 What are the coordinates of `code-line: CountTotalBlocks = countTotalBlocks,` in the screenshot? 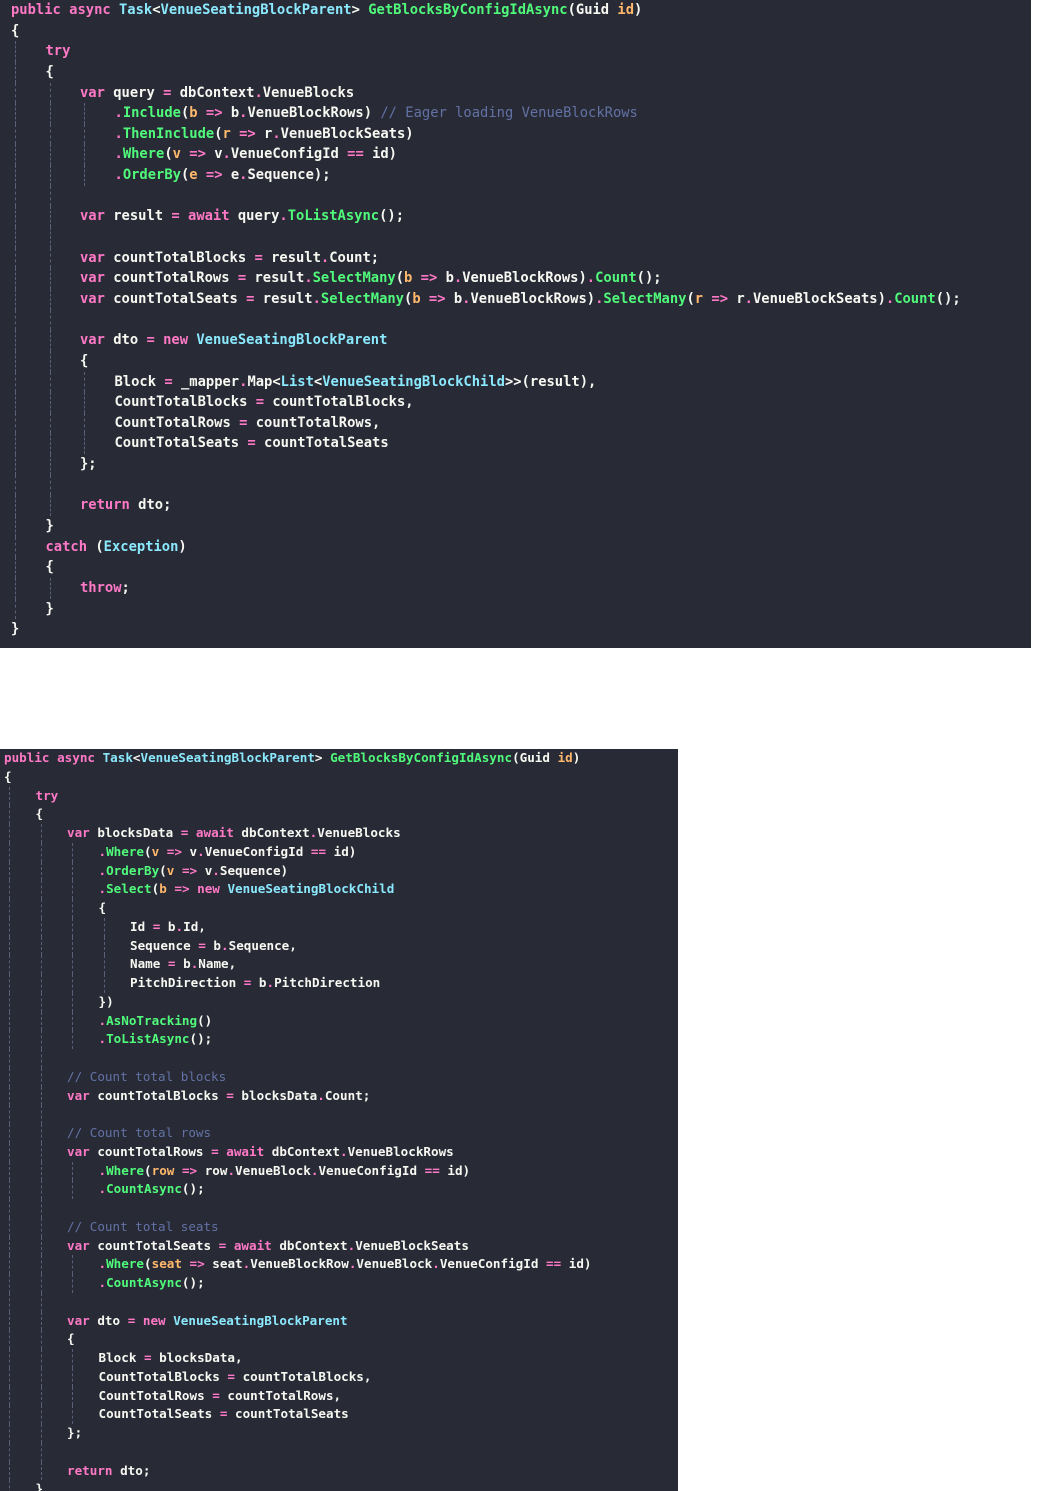 It's located at (295, 1377).